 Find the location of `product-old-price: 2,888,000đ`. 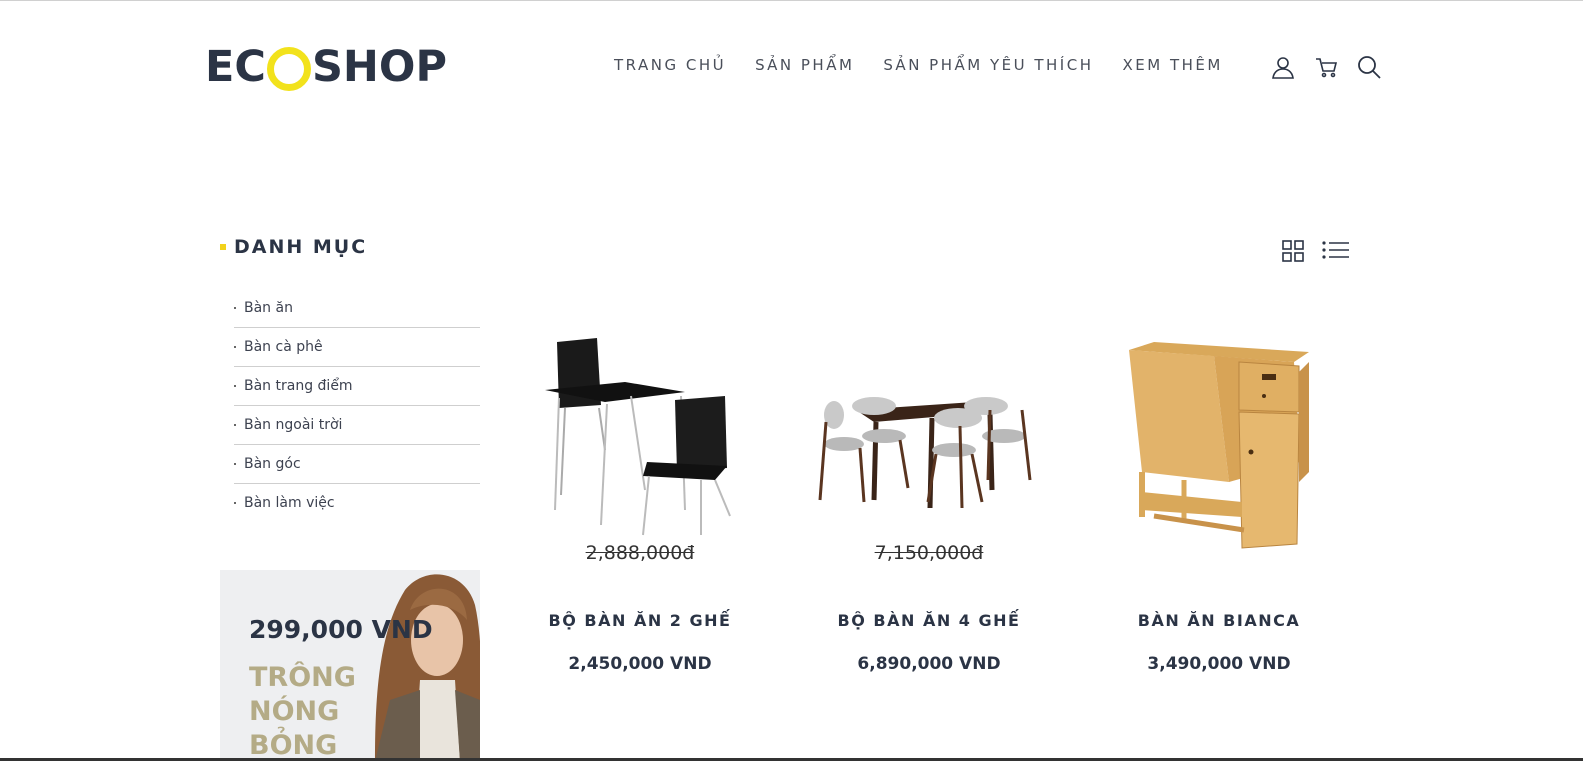

product-old-price: 2,888,000đ is located at coordinates (640, 553).